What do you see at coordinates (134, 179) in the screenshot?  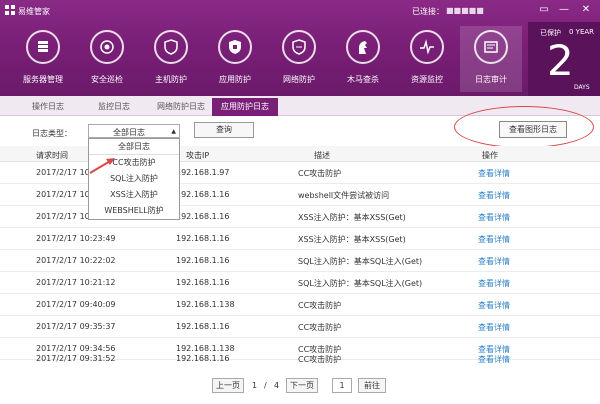 I see `log-type-dropdown: 全部日志 CC攻击防护 SQL注入防护 XSS注入防护 WEBSHELL防护` at bounding box center [134, 179].